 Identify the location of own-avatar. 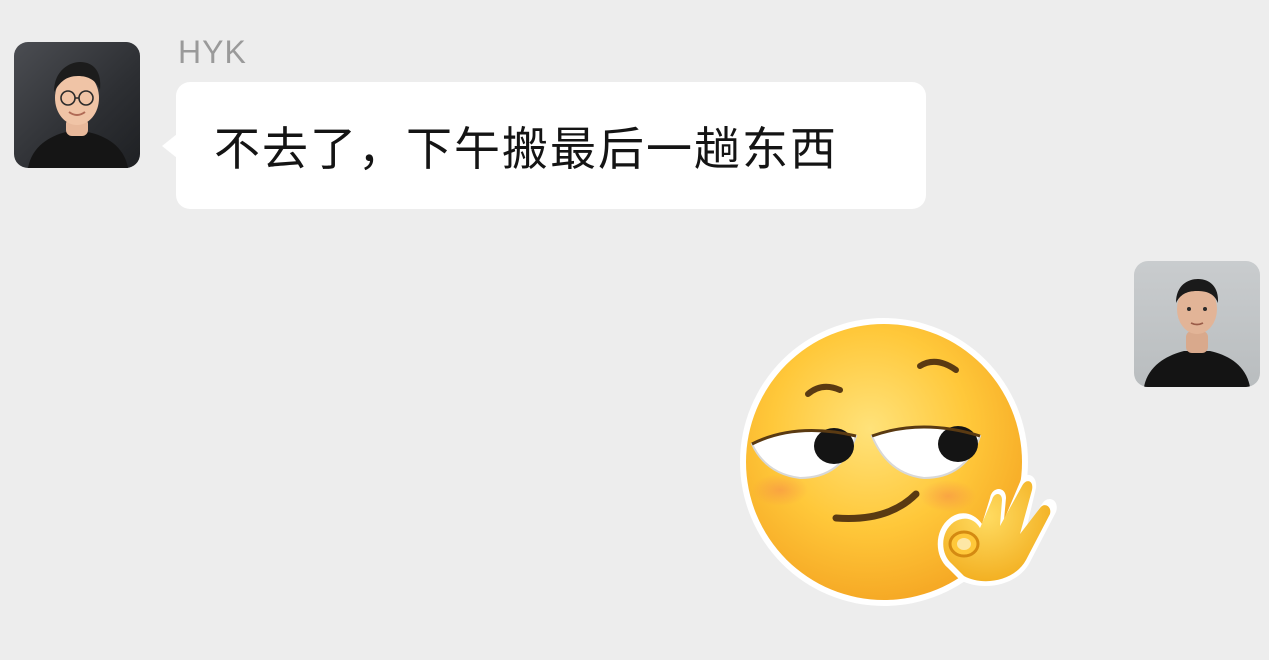
(1197, 324).